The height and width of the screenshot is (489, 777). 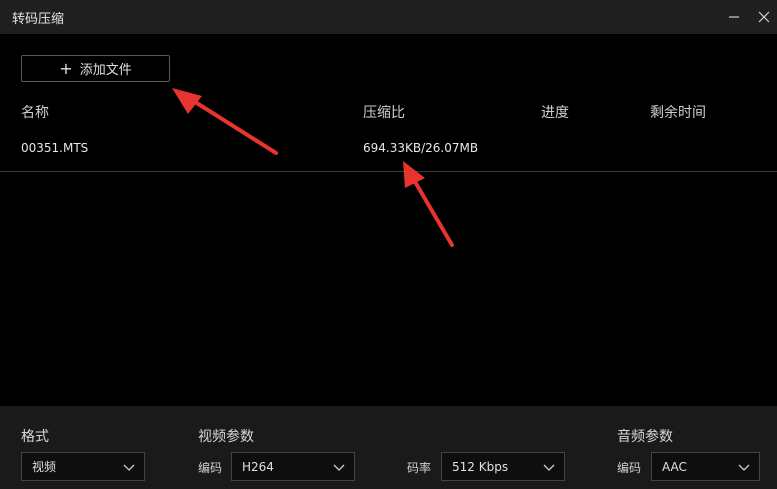 What do you see at coordinates (293, 466) in the screenshot?
I see `video-codec-select: H264` at bounding box center [293, 466].